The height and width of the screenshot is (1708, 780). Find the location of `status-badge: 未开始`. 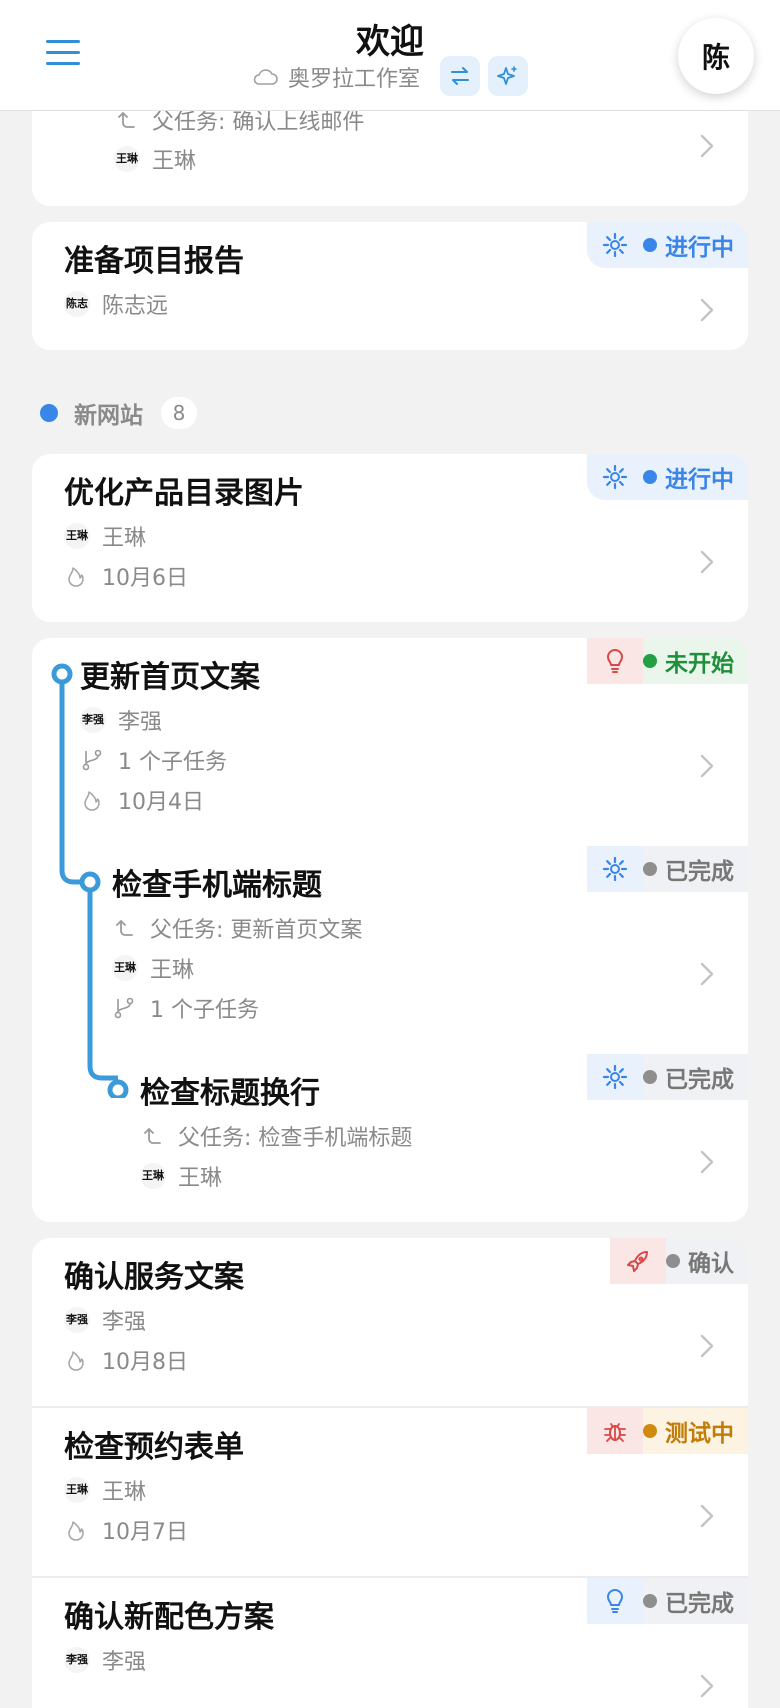

status-badge: 未开始 is located at coordinates (667, 661).